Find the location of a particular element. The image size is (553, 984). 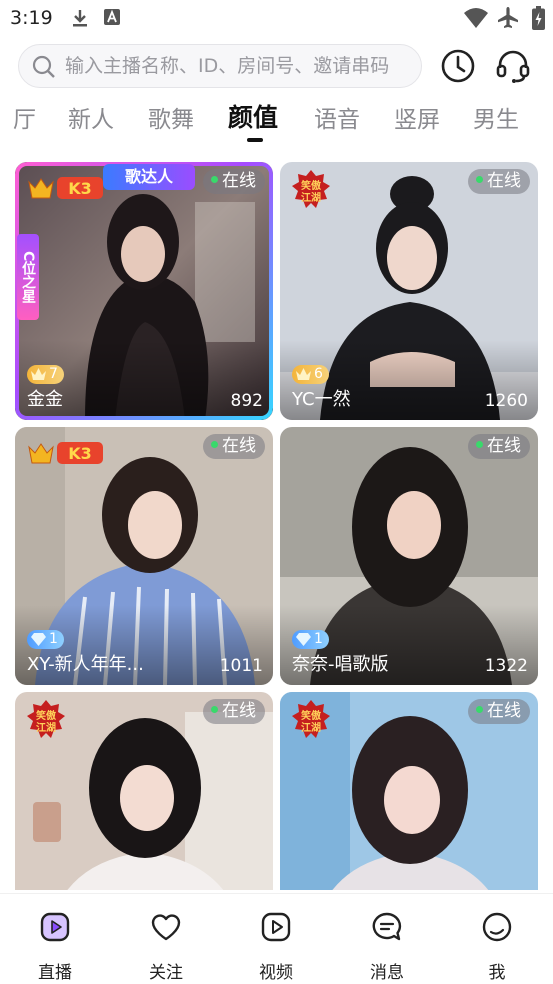

header-bar is located at coordinates (276, 67).